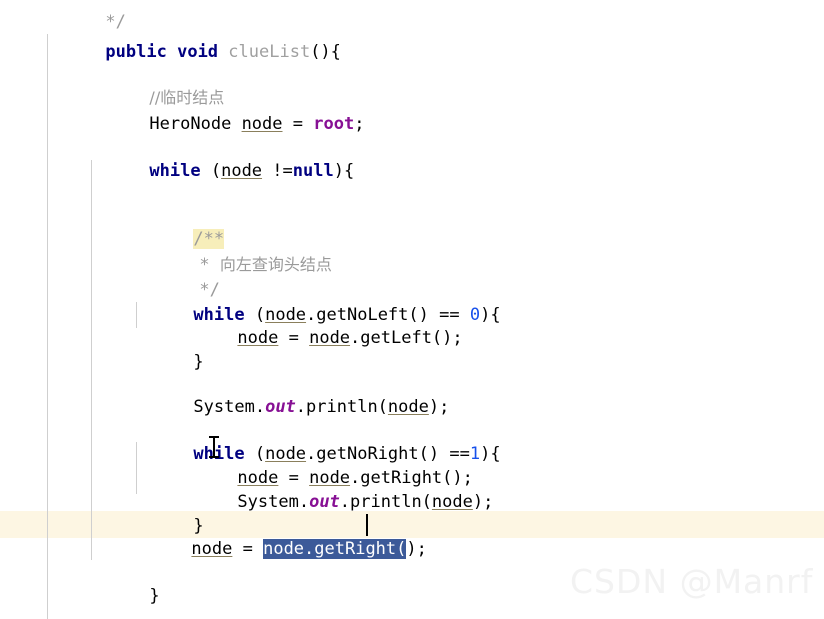 Image resolution: width=824 pixels, height=619 pixels. Describe the element at coordinates (211, 171) in the screenshot. I see `paren-open-1: (` at that location.